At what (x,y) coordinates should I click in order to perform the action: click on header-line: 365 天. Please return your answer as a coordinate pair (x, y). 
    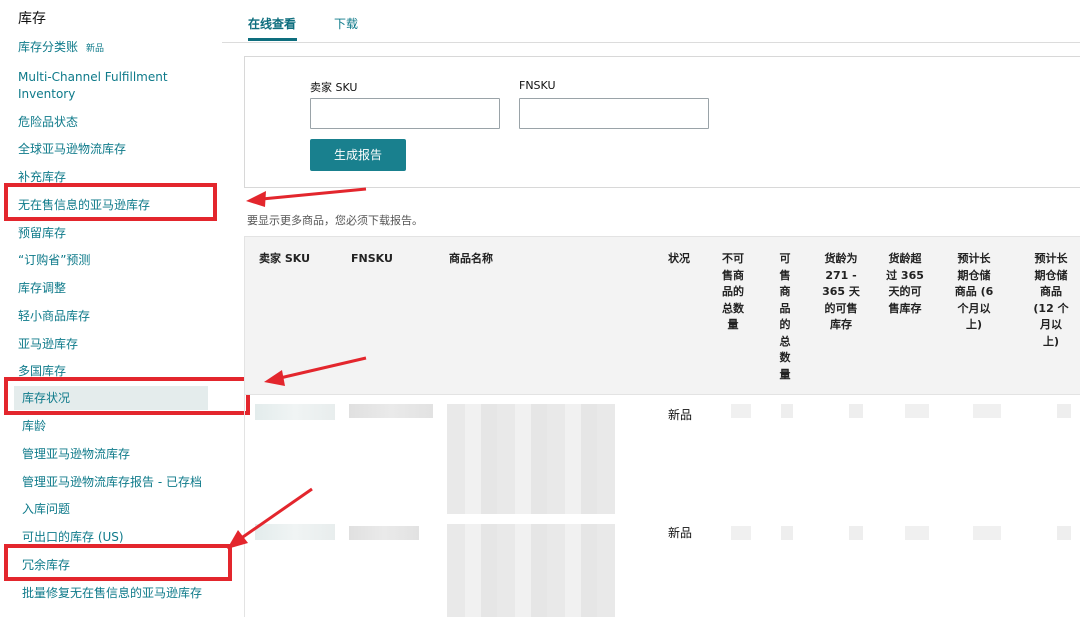
    Looking at the image, I should click on (841, 291).